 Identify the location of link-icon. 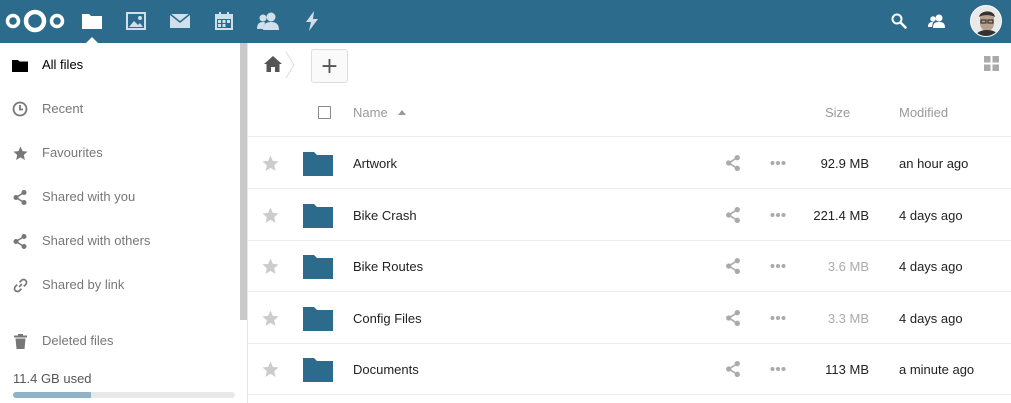
(20, 285).